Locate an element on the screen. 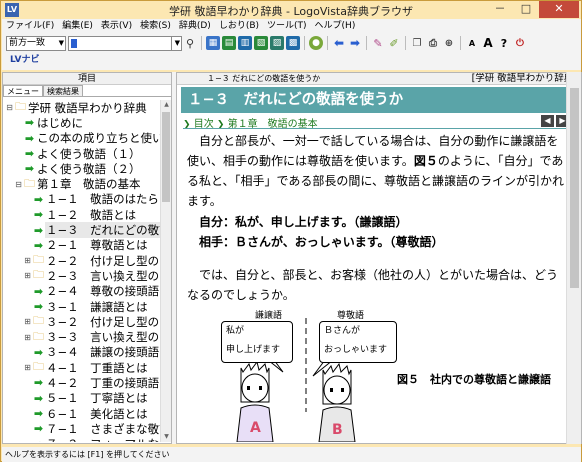  scroll-up-icon: ▲ is located at coordinates (166, 105).